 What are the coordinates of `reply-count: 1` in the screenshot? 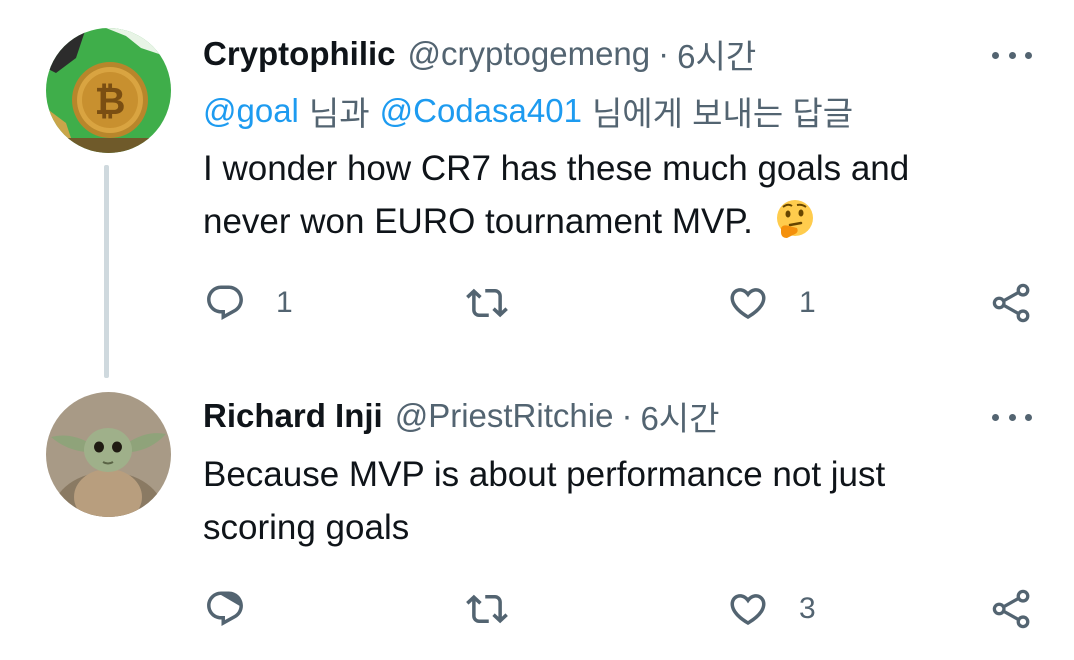 It's located at (284, 302).